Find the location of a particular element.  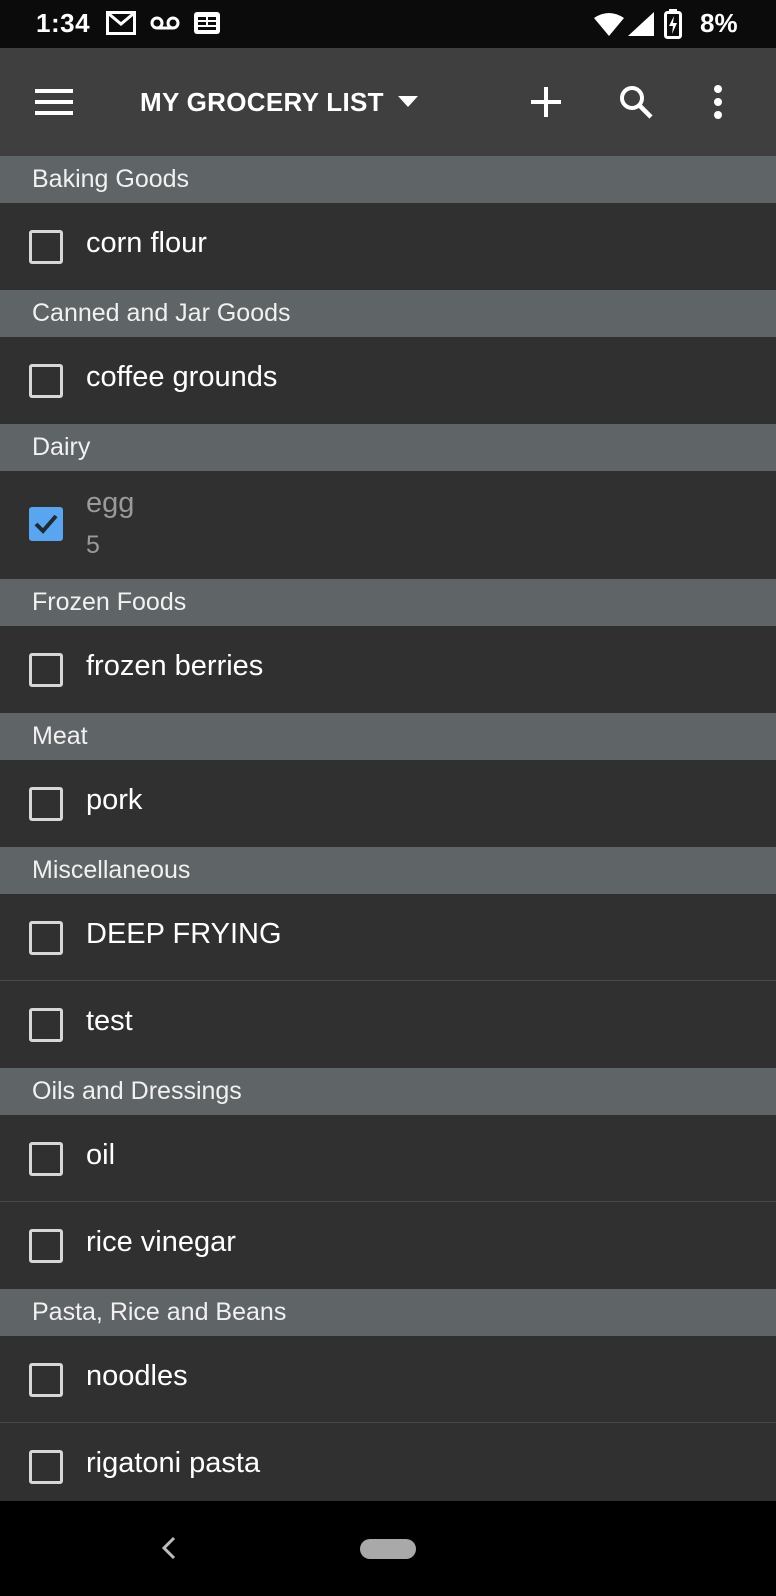

item-name: test is located at coordinates (109, 1021).